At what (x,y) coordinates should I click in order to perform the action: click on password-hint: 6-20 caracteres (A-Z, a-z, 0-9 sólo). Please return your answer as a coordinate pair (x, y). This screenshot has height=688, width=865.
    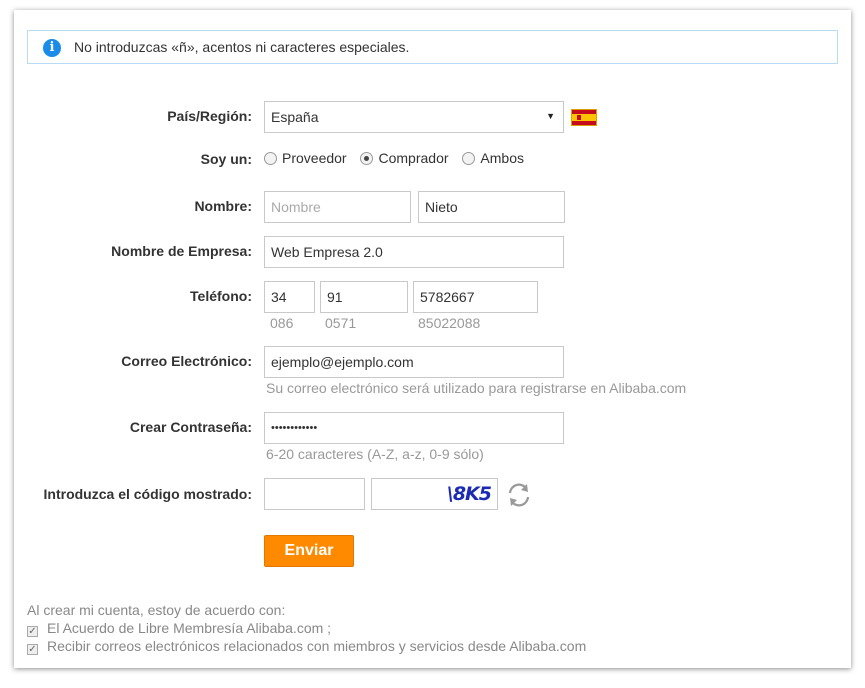
    Looking at the image, I should click on (375, 454).